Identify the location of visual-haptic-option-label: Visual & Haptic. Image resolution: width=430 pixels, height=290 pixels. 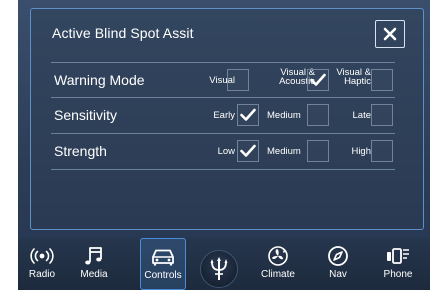
(353, 77).